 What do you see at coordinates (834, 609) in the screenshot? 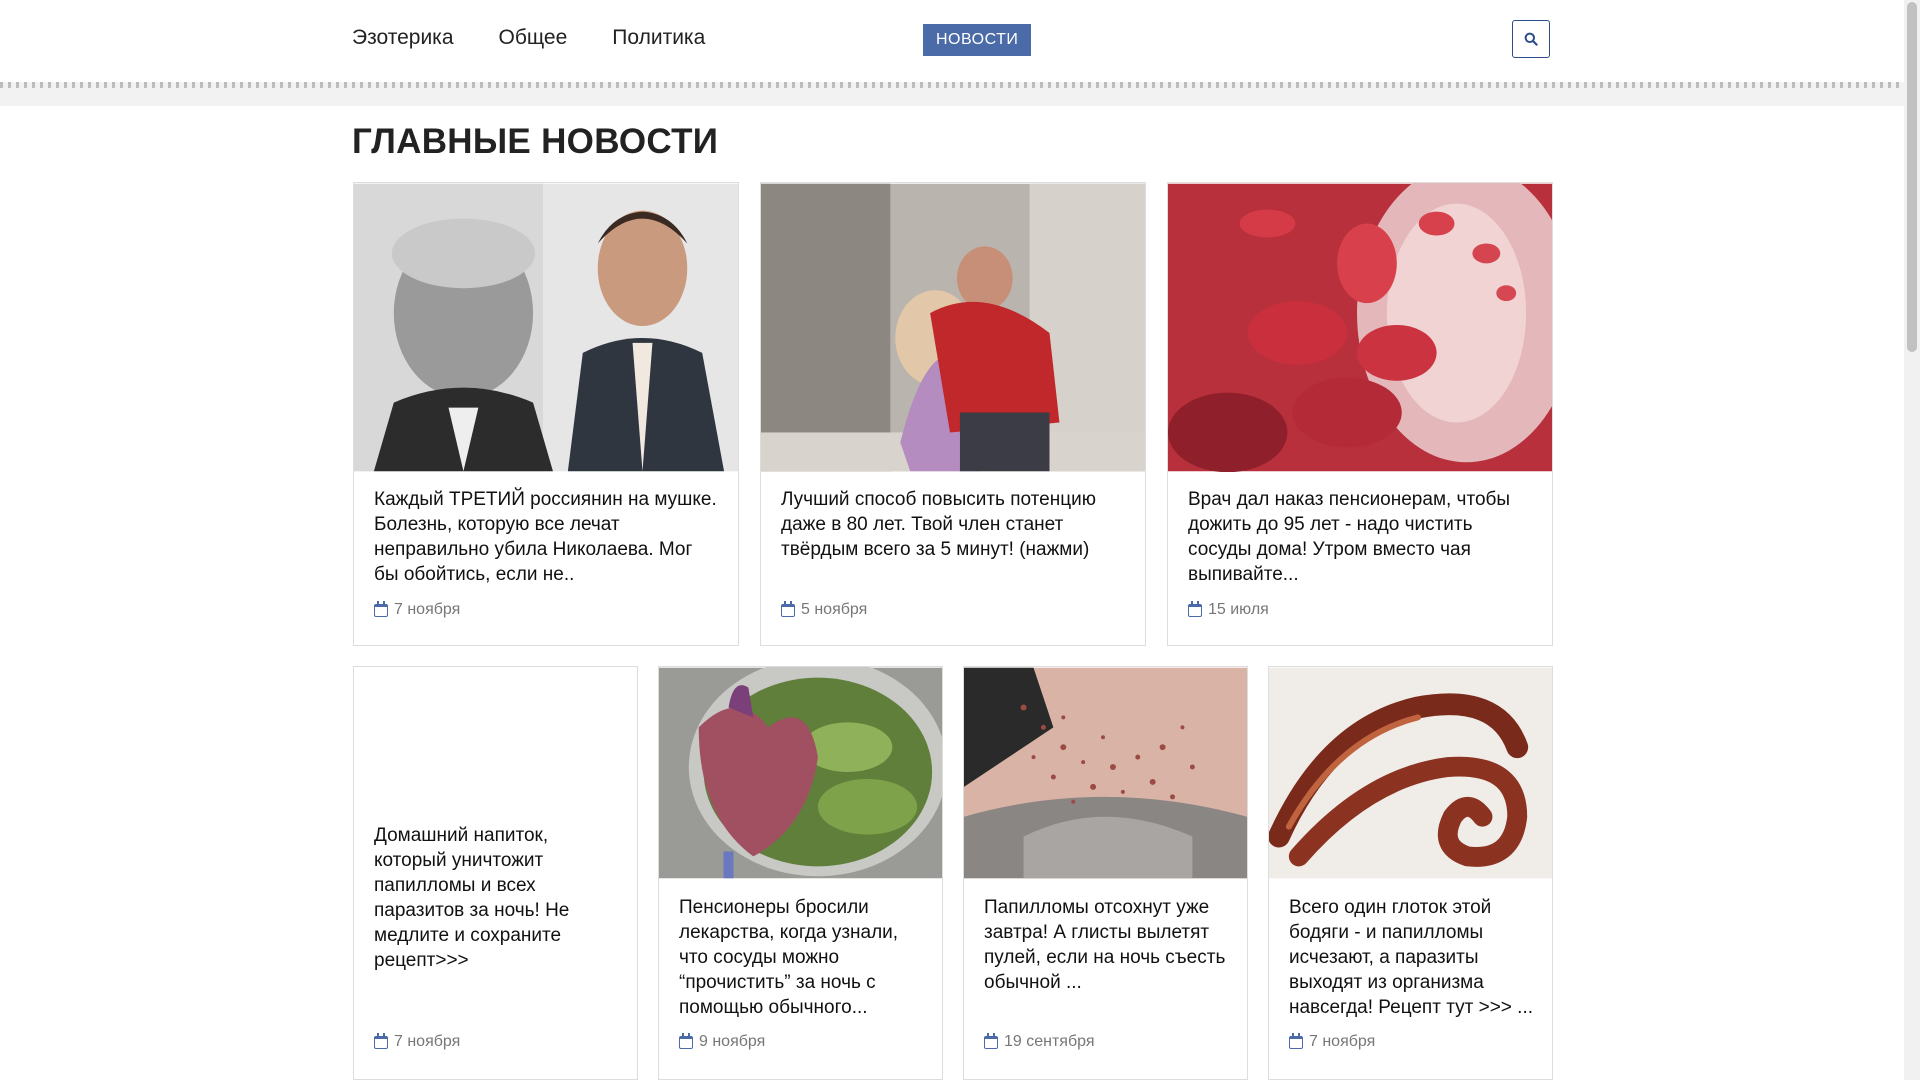
I see `news-date-text: 5 ноября` at bounding box center [834, 609].